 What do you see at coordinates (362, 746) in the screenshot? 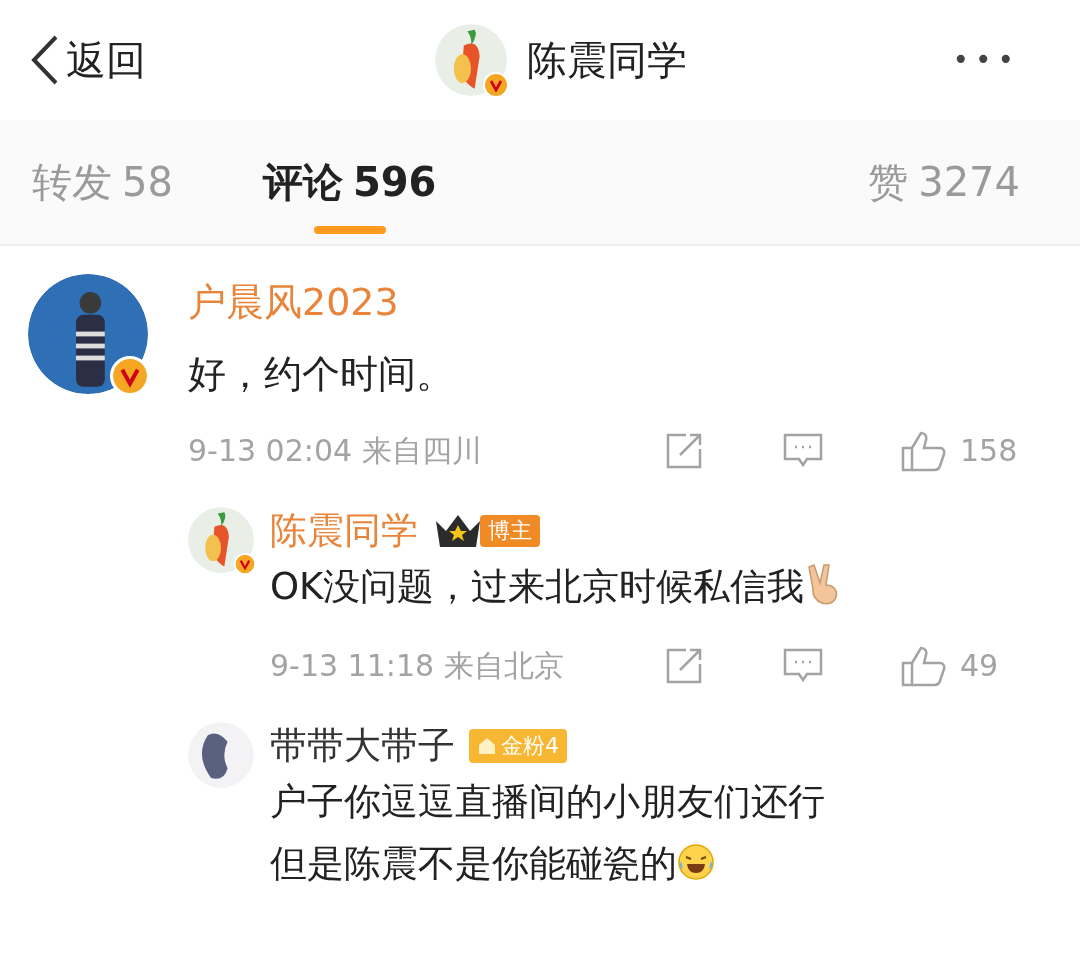
I see `commenter-name: 带带大带子` at bounding box center [362, 746].